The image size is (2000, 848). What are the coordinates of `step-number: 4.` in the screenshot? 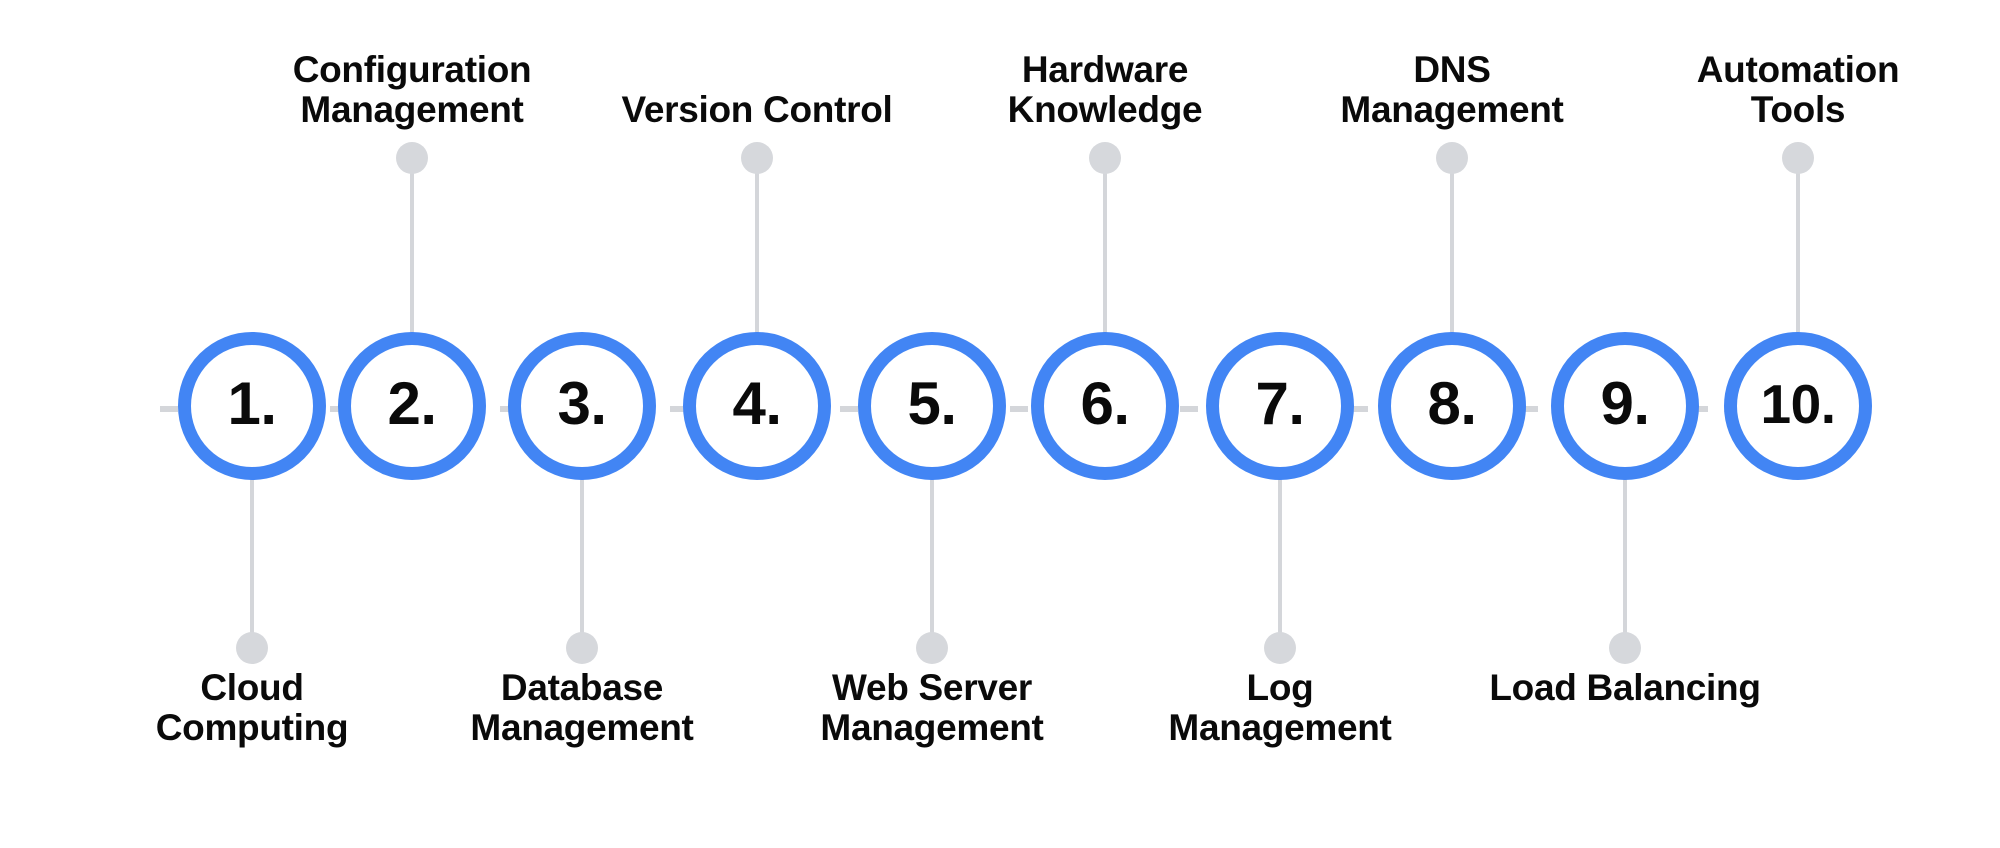 It's located at (757, 403).